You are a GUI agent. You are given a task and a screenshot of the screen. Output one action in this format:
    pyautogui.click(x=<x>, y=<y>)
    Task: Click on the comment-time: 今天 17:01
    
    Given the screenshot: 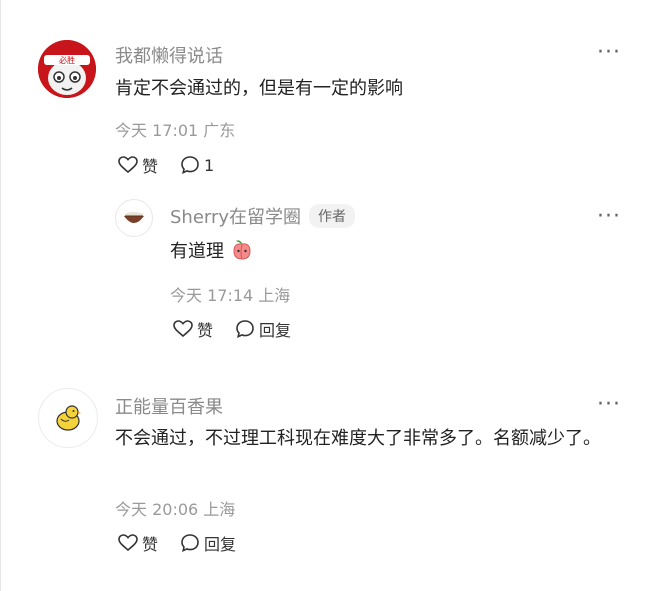 What is the action you would take?
    pyautogui.click(x=157, y=130)
    